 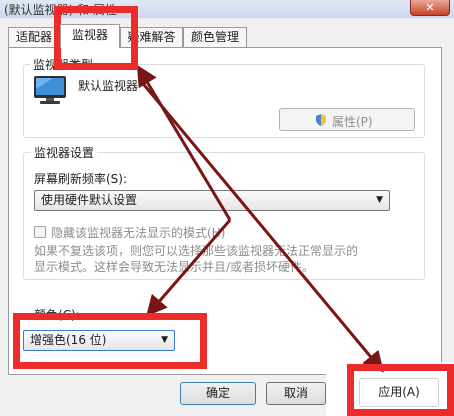 What do you see at coordinates (184, 142) in the screenshot?
I see `arrow-to-monitor-tab` at bounding box center [184, 142].